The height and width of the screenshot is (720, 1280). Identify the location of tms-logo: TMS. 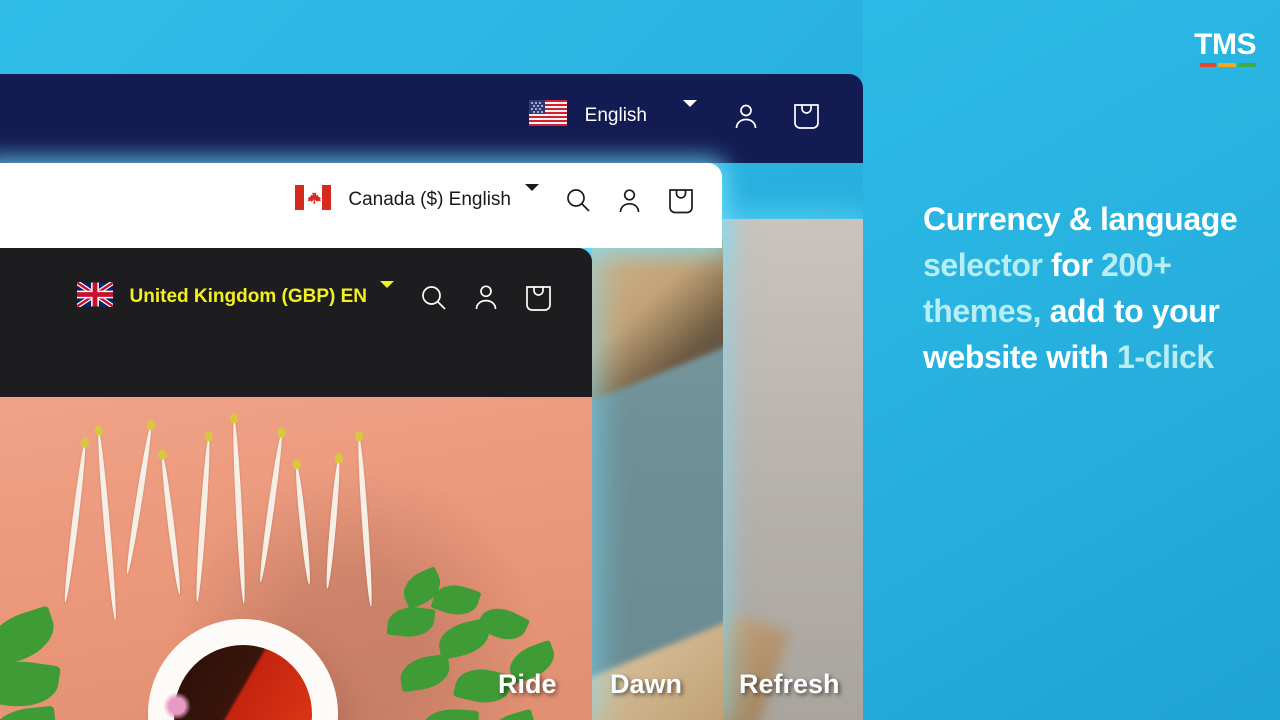
(1225, 48).